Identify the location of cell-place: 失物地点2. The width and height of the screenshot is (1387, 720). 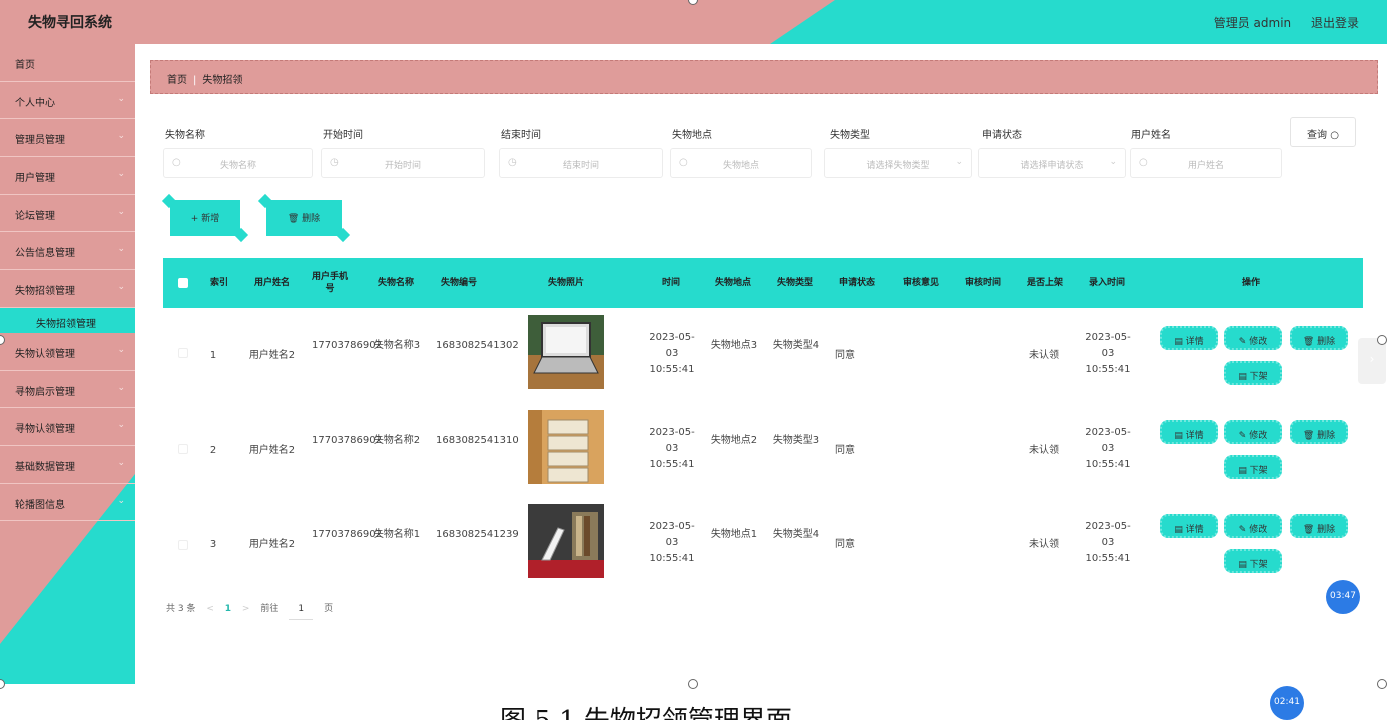
(734, 440).